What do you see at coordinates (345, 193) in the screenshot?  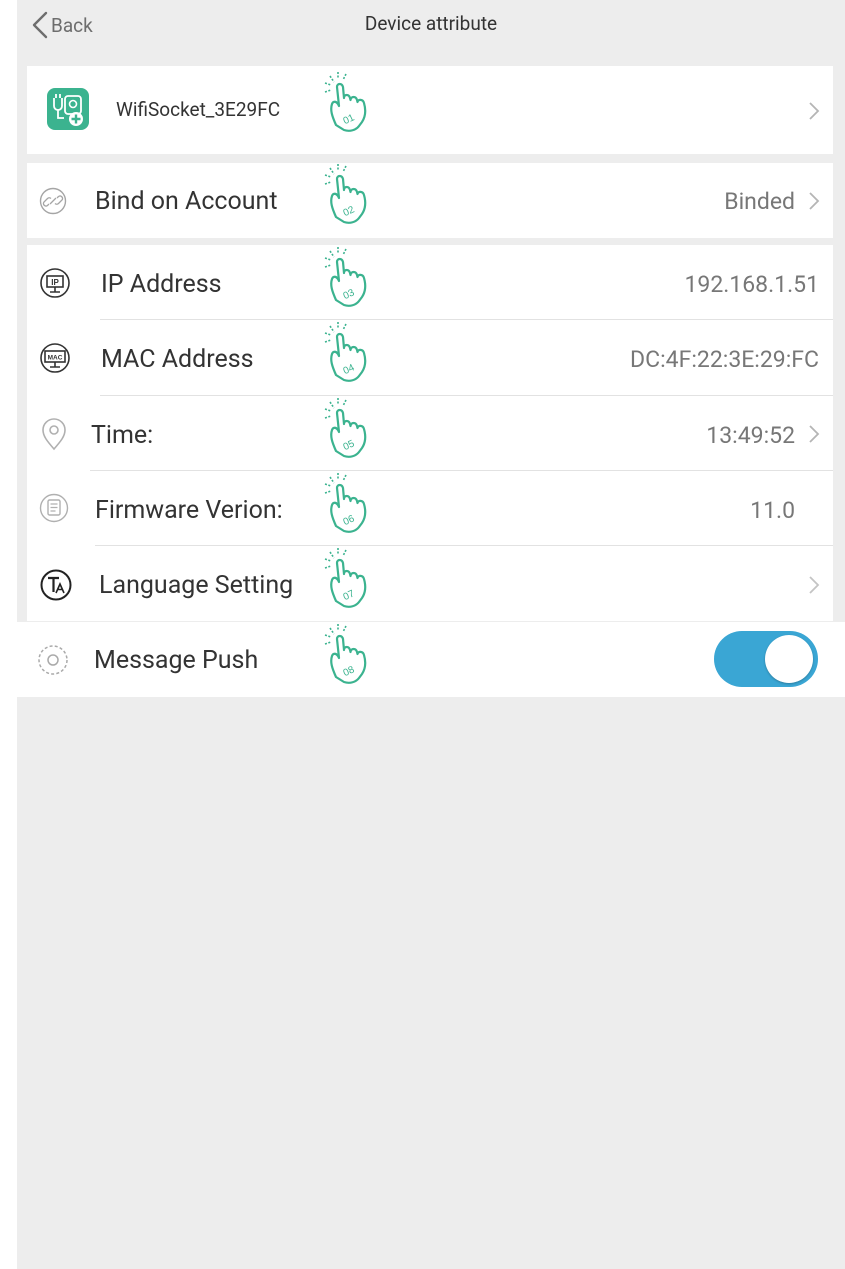 I see `annotation-hand-icon-02: 02` at bounding box center [345, 193].